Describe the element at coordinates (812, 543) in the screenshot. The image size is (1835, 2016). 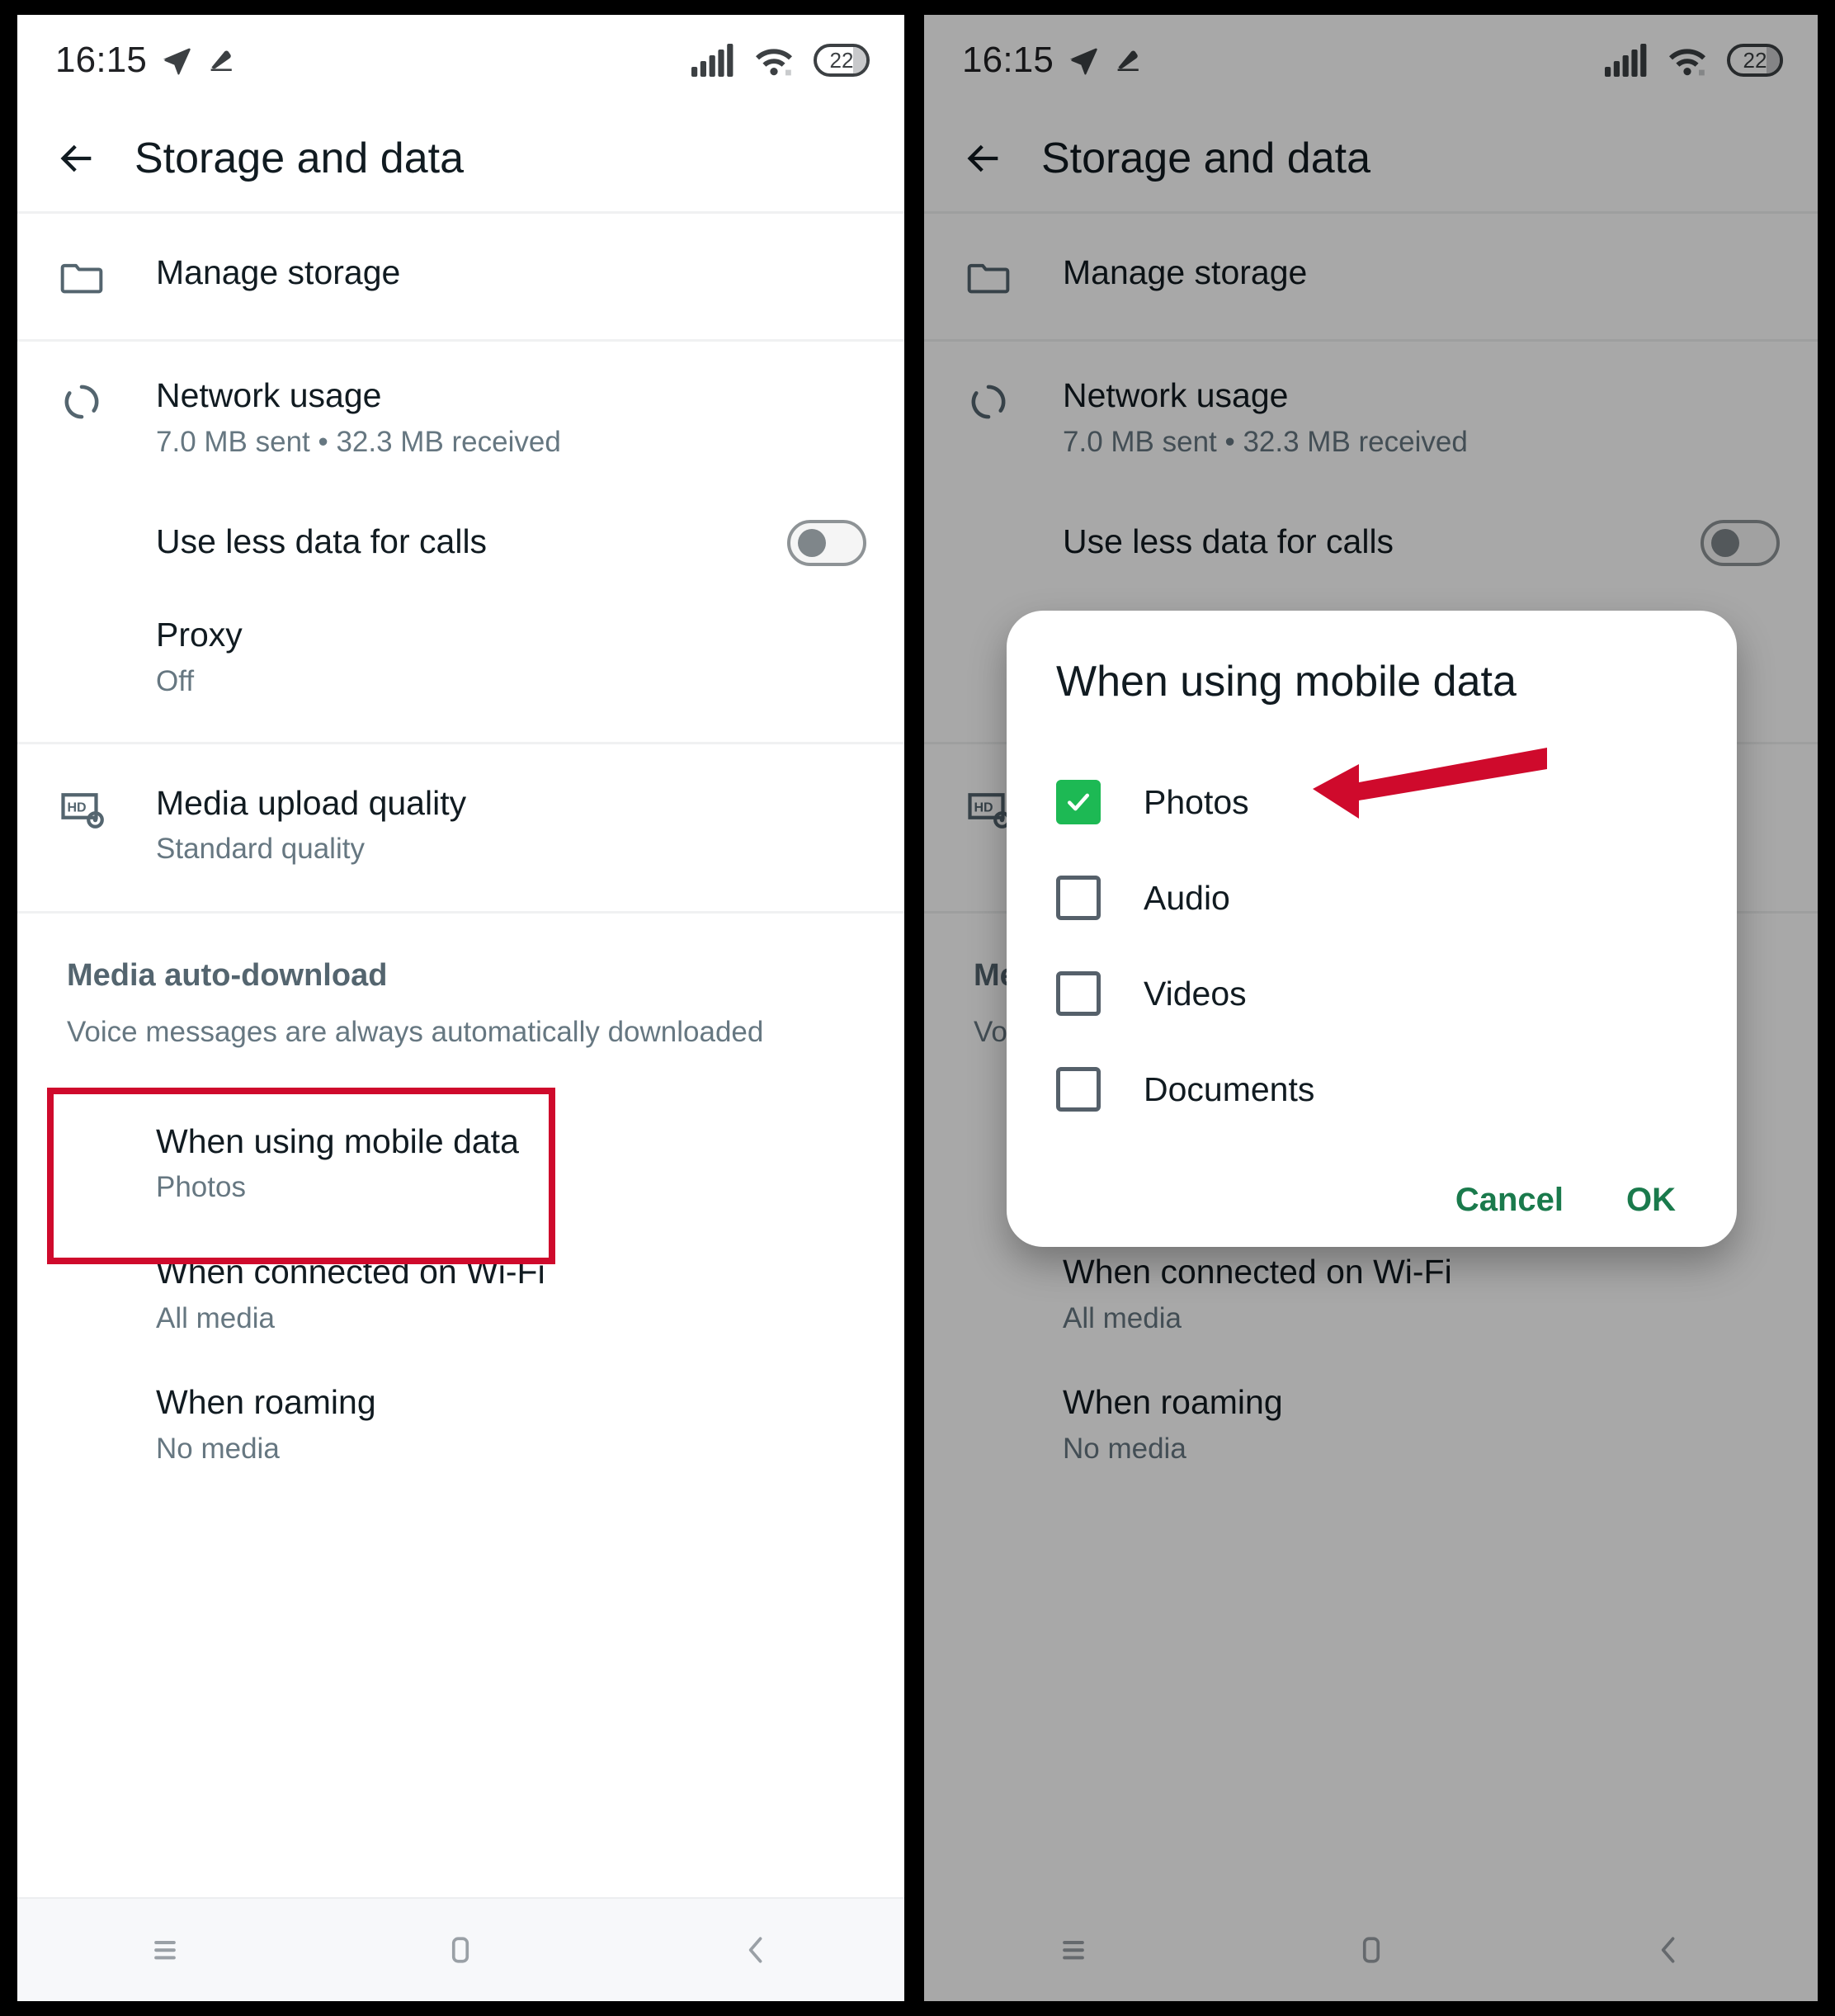
I see `toggle-knob` at that location.